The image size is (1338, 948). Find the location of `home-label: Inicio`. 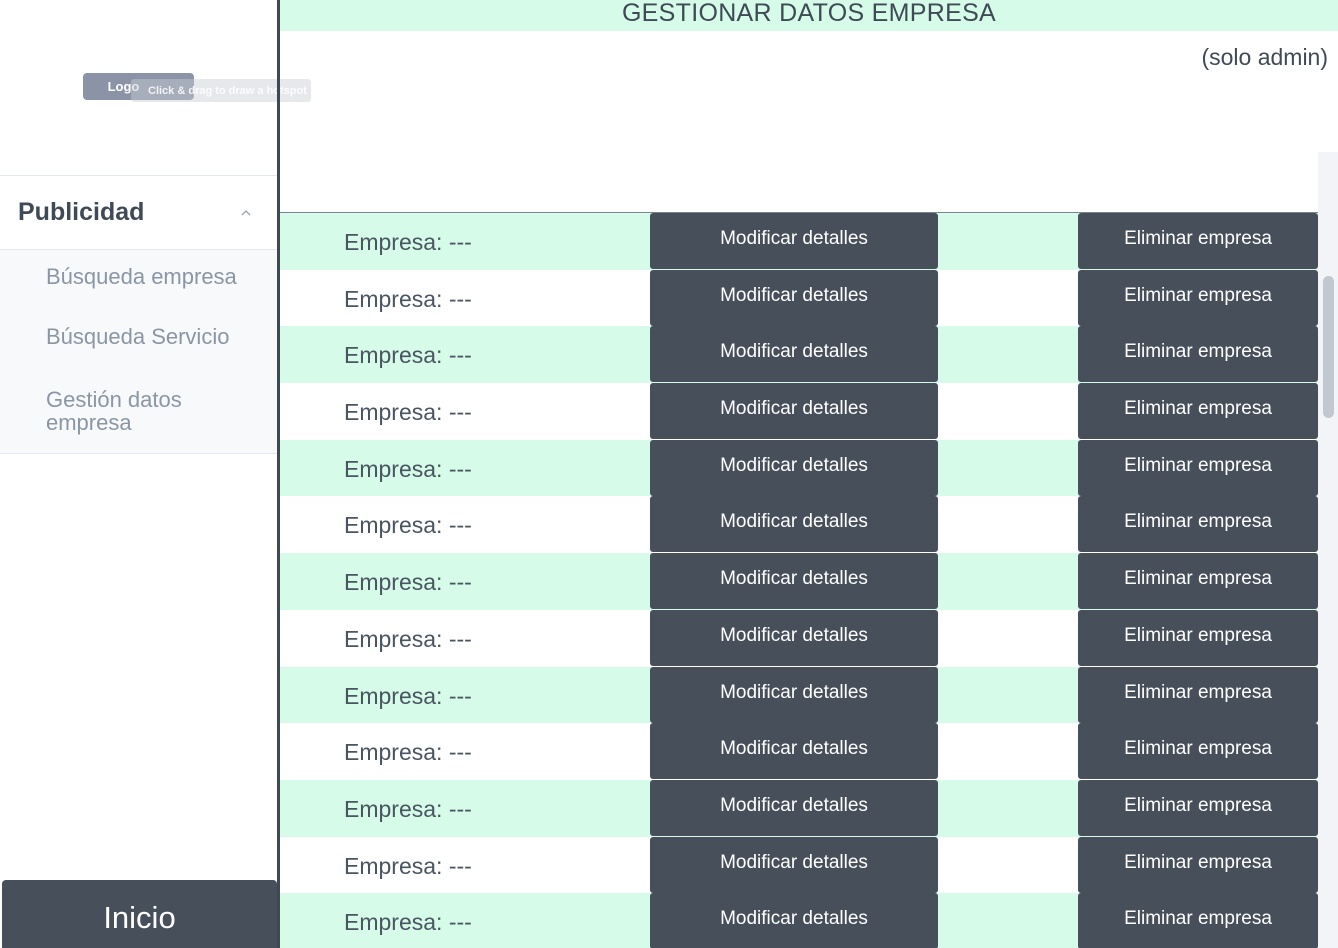

home-label: Inicio is located at coordinates (139, 917).